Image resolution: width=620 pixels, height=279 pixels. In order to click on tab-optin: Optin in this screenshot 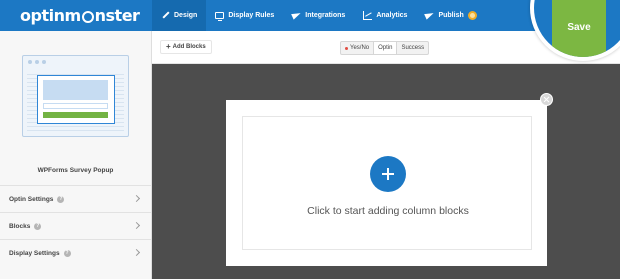, I will do `click(386, 48)`.